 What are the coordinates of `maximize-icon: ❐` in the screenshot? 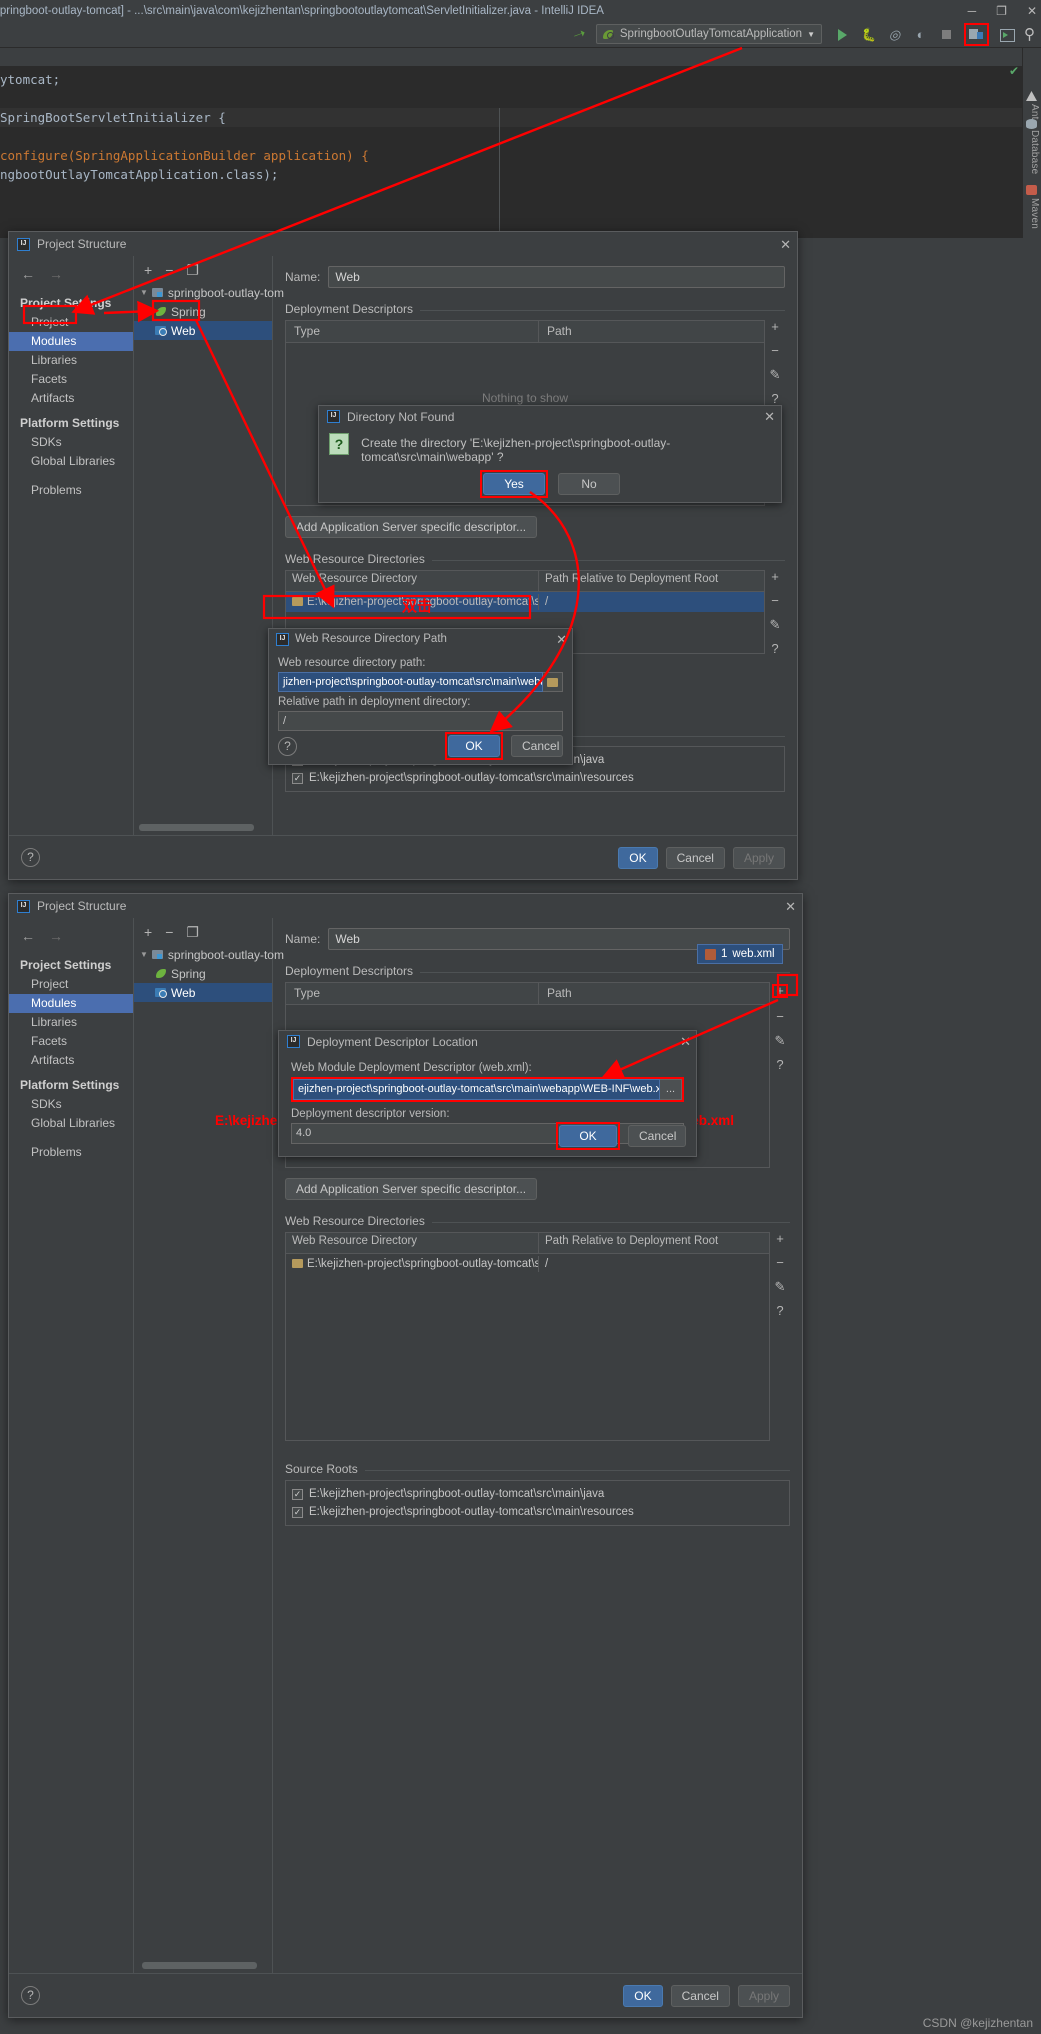 It's located at (1001, 11).